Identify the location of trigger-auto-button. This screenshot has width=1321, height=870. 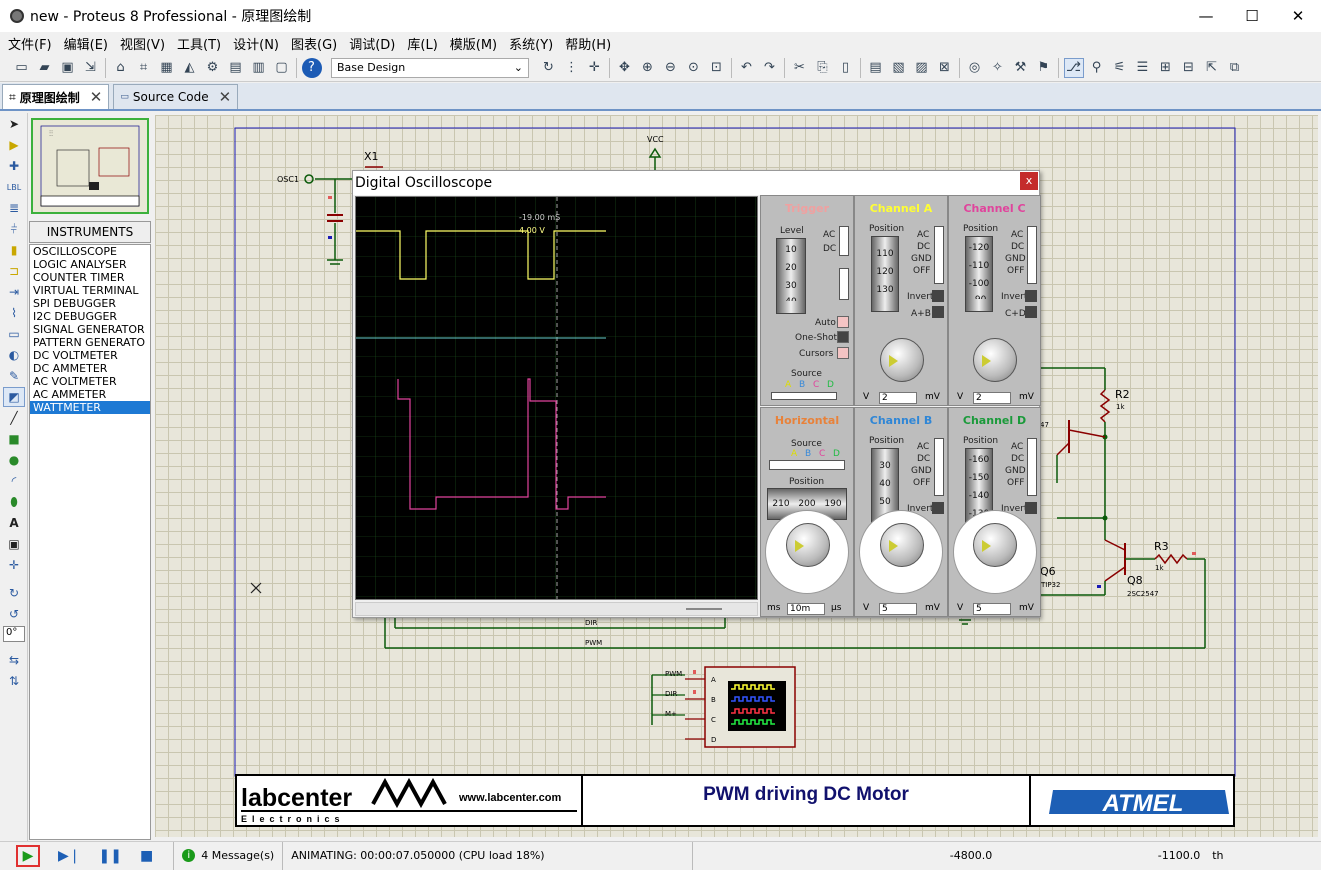
(843, 322).